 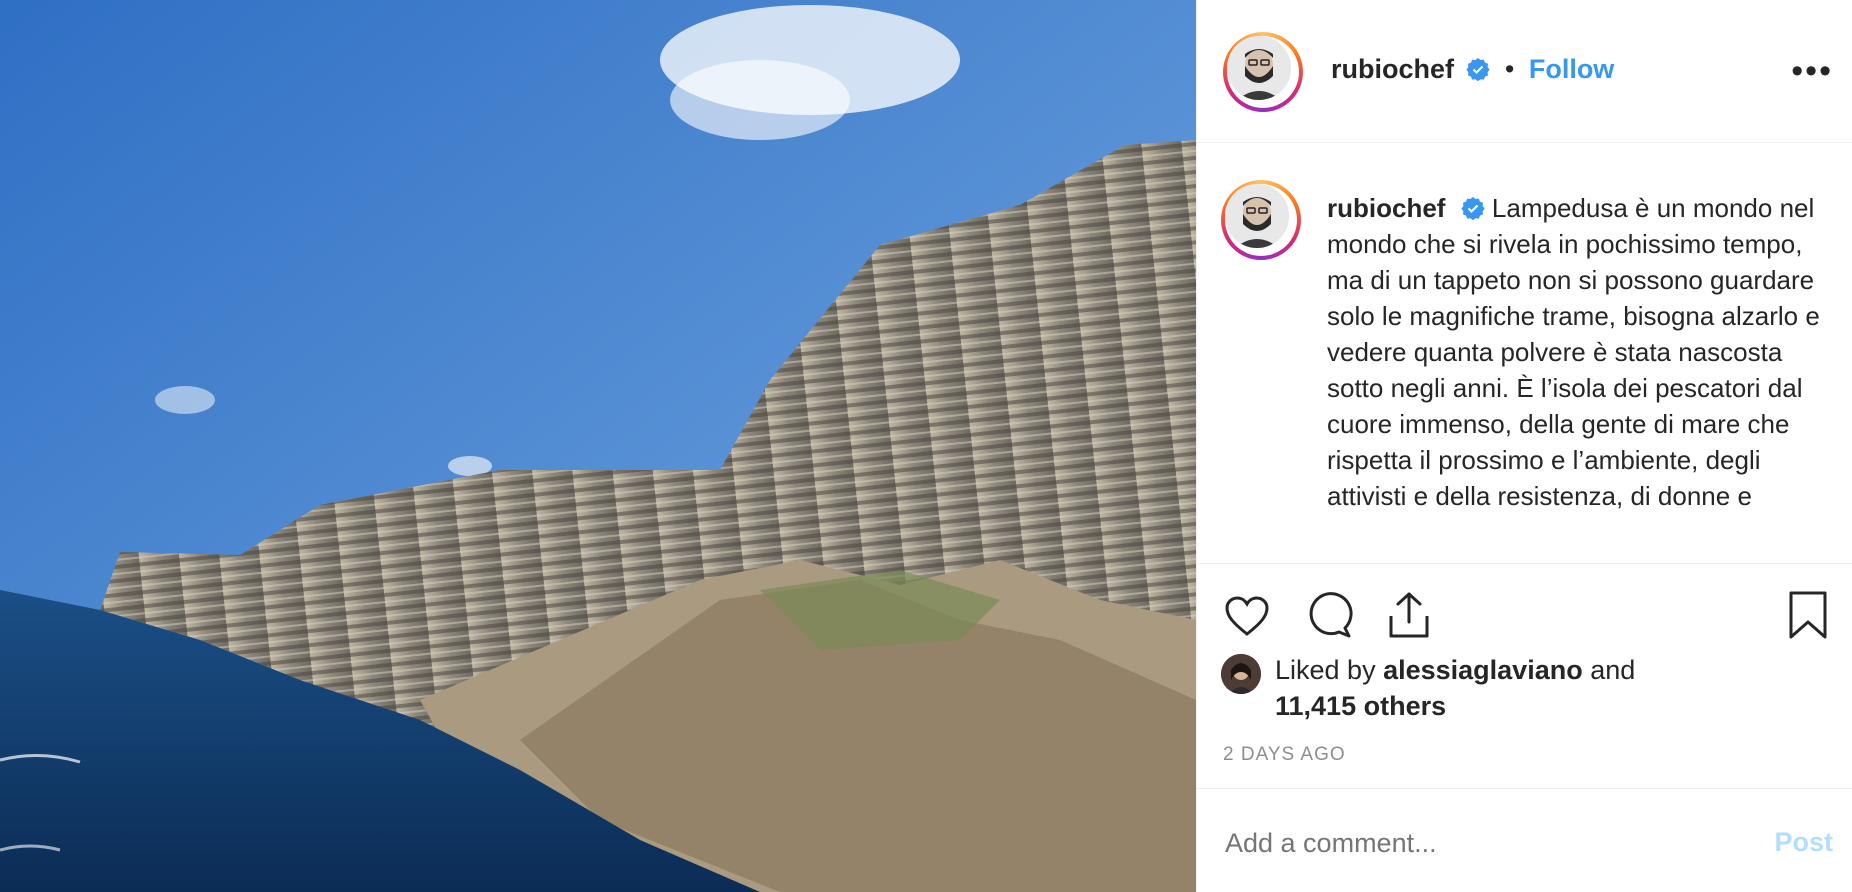 I want to click on author-username: rubiochef, so click(x=1392, y=69).